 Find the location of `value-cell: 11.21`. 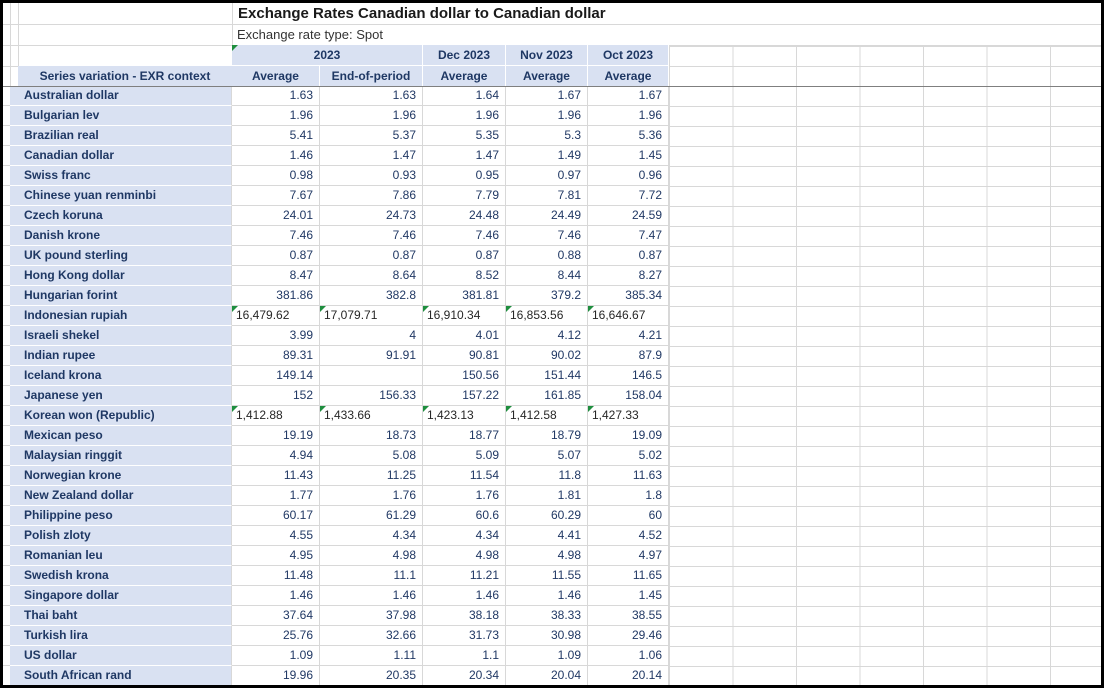

value-cell: 11.21 is located at coordinates (464, 576).